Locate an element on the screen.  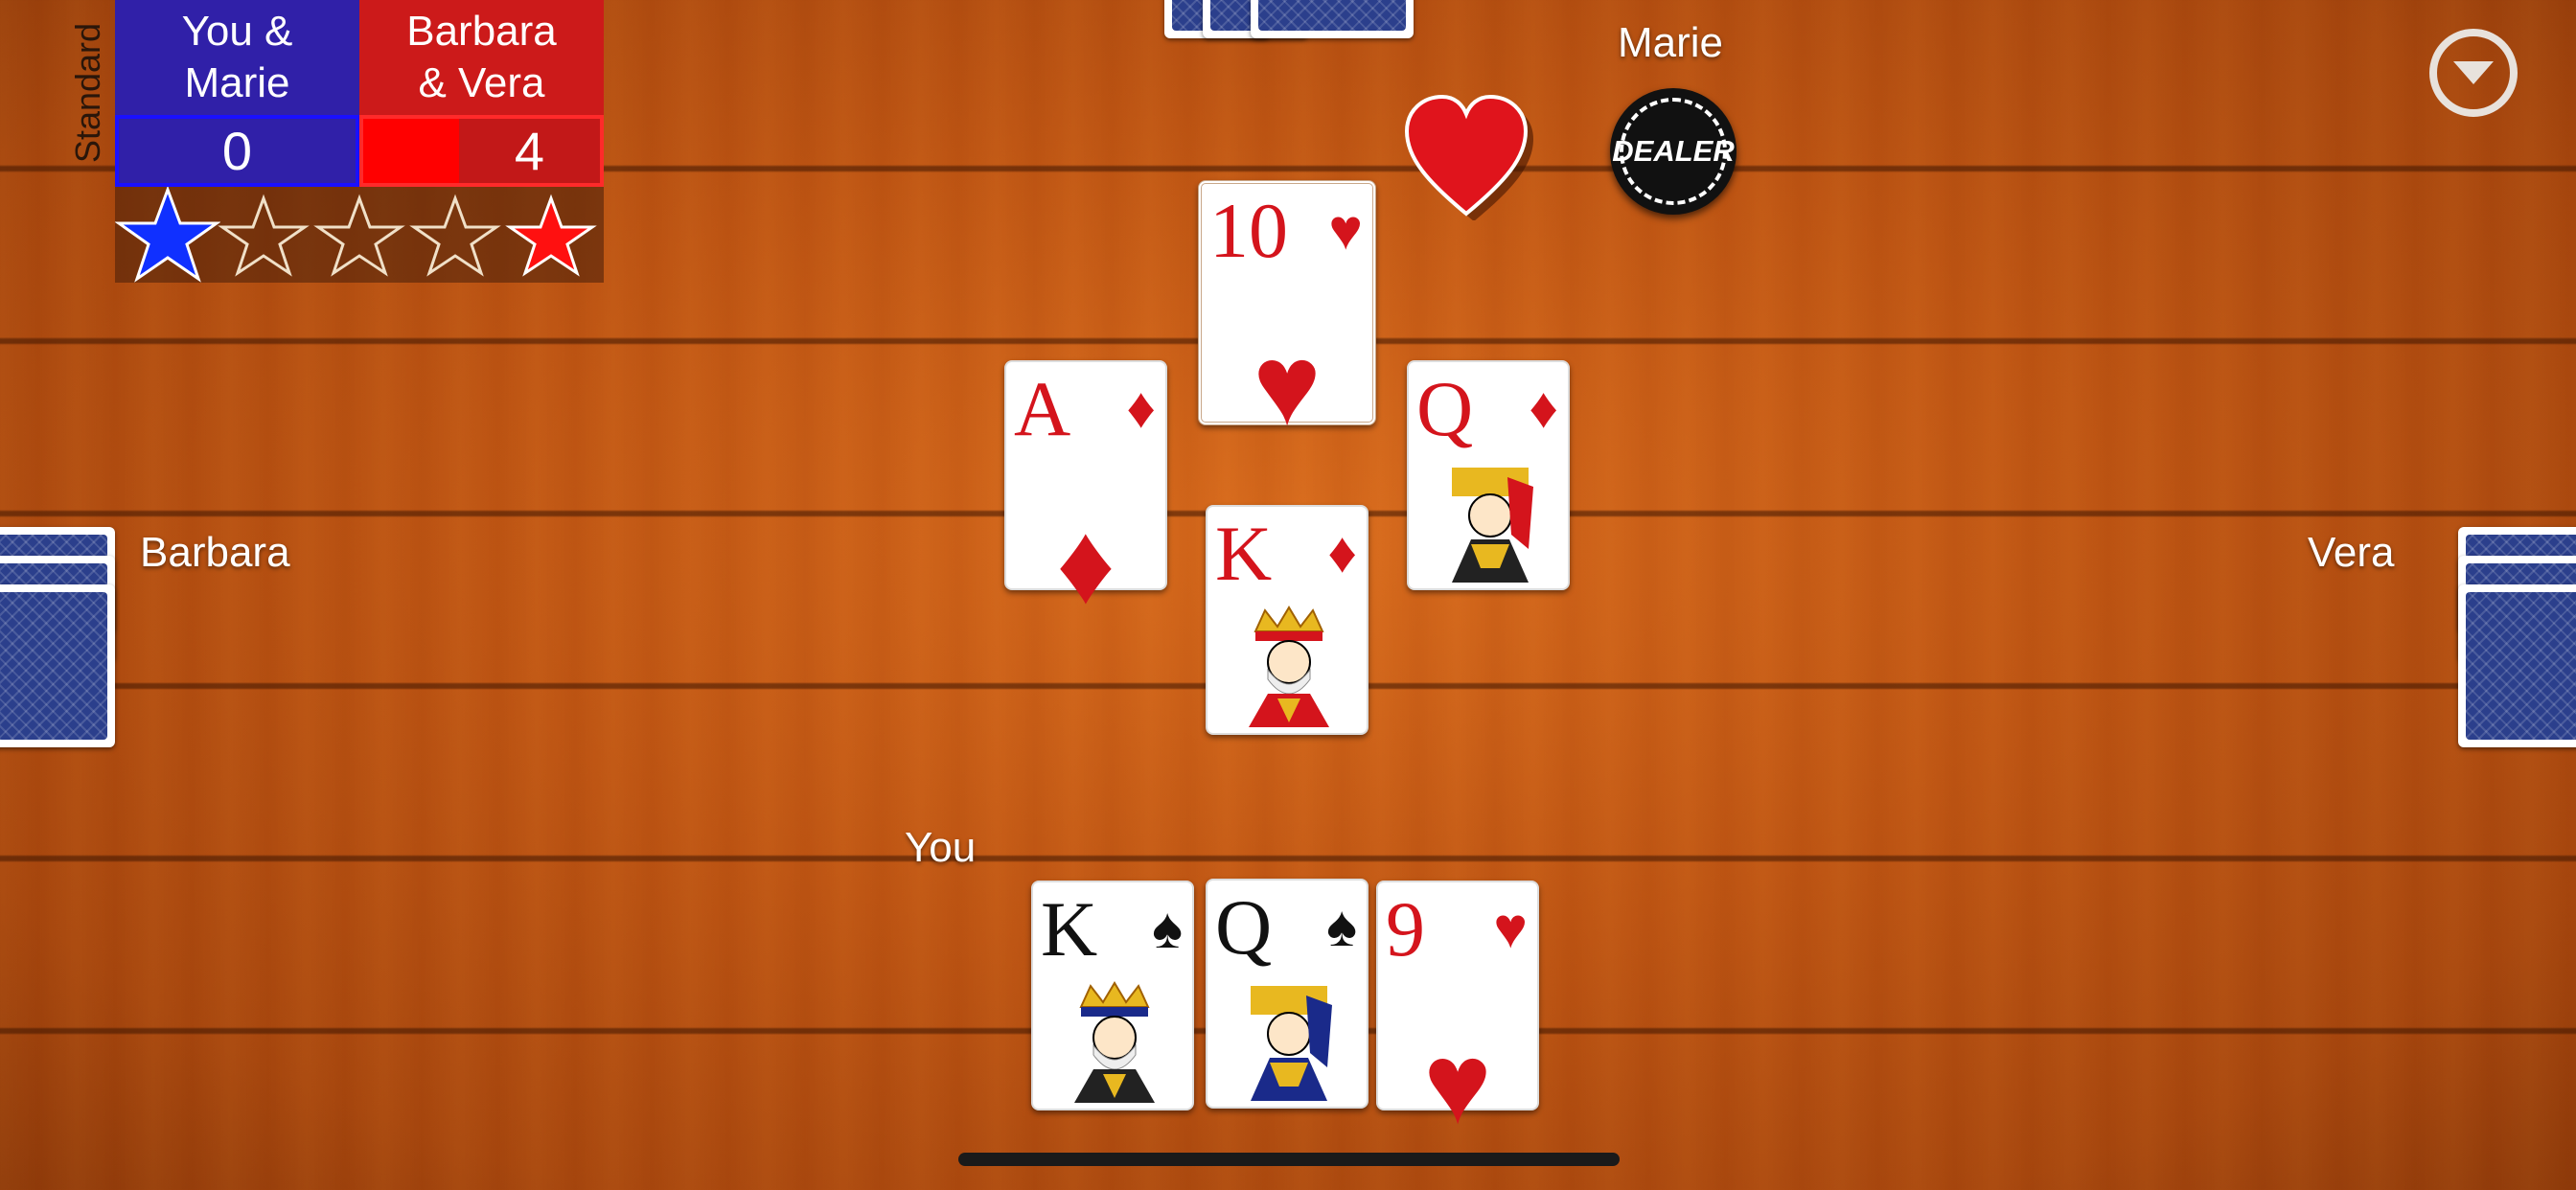
team-red-name: Barbara & Vera is located at coordinates (481, 58).